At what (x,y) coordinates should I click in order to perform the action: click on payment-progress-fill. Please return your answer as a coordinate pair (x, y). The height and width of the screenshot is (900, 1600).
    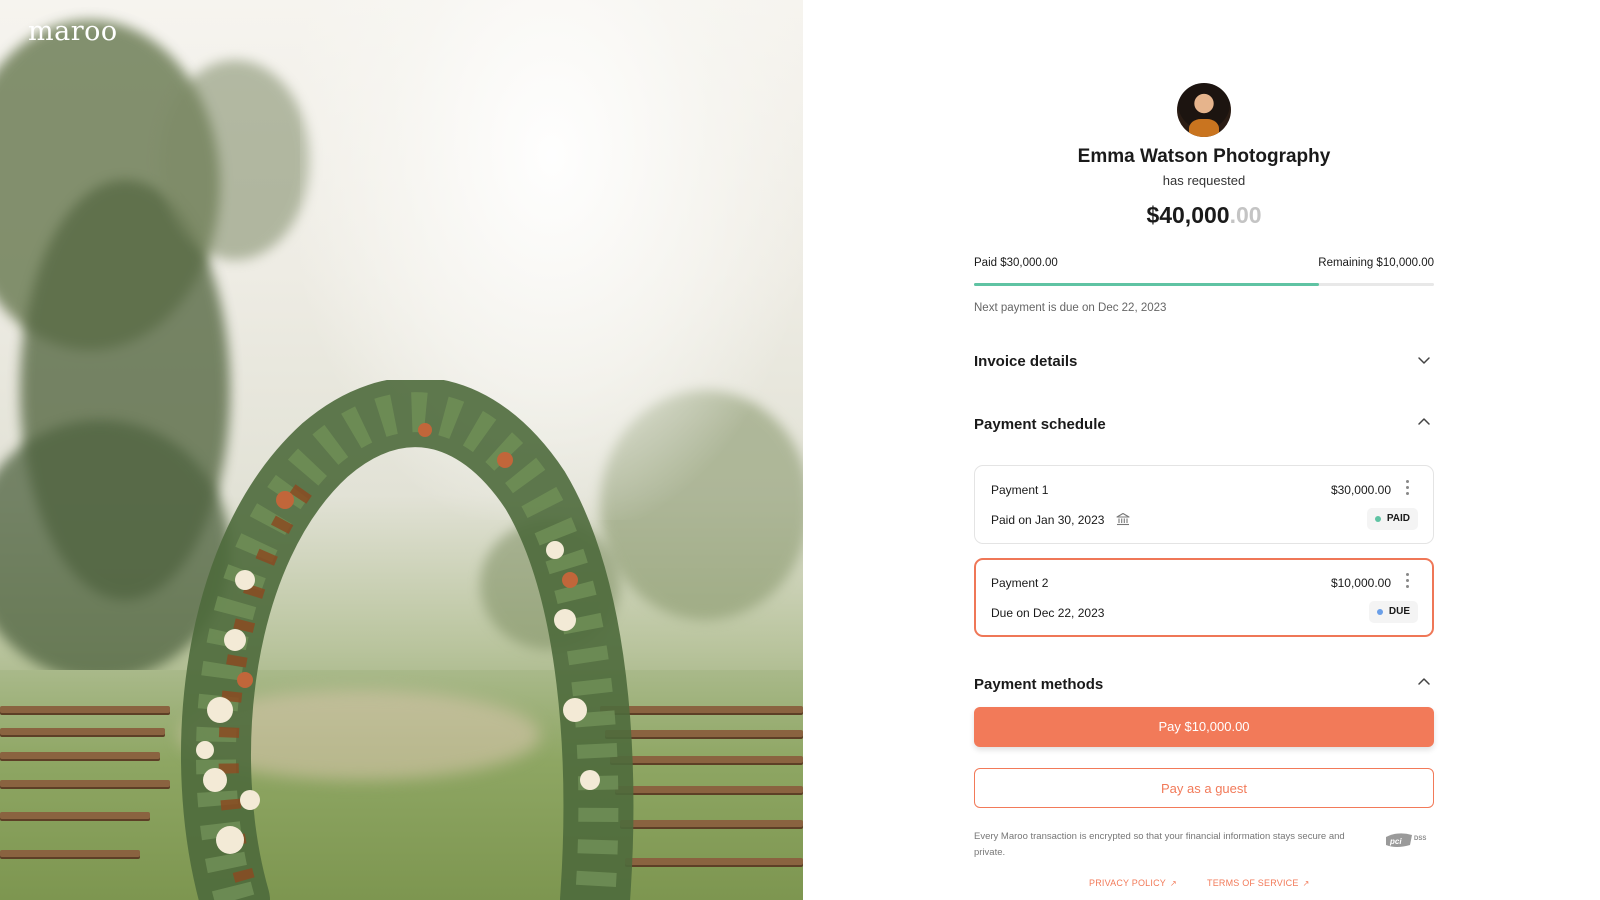
    Looking at the image, I should click on (1146, 284).